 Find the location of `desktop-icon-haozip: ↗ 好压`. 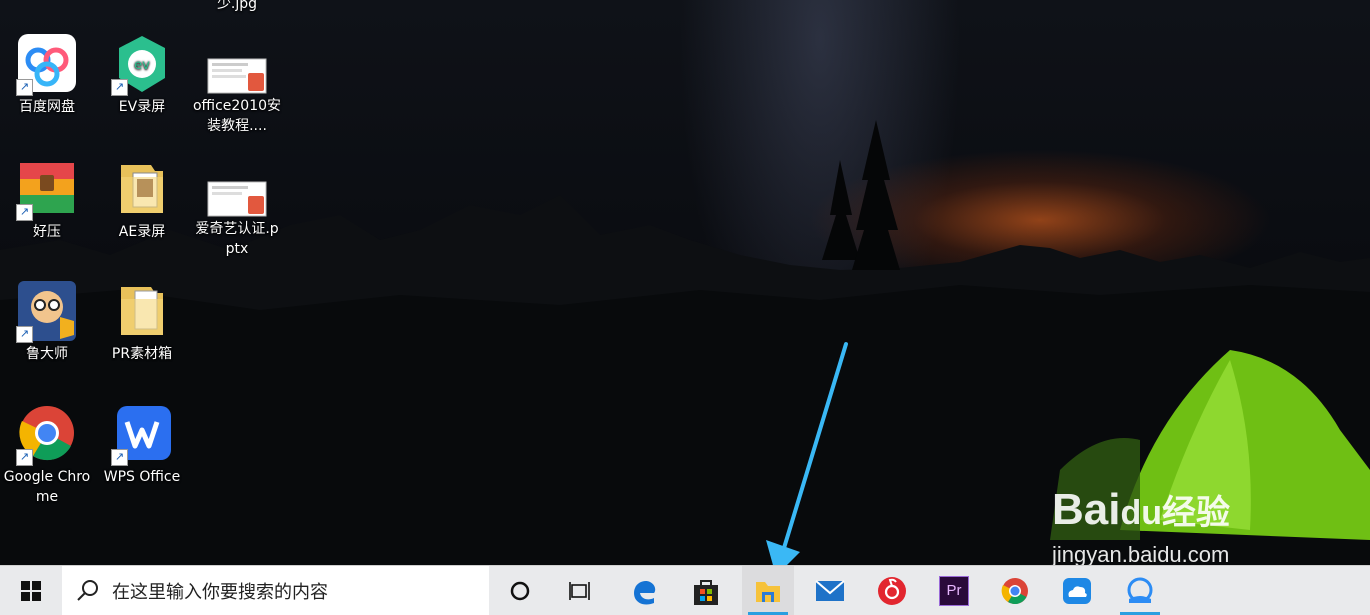

desktop-icon-haozip: ↗ 好压 is located at coordinates (47, 200).